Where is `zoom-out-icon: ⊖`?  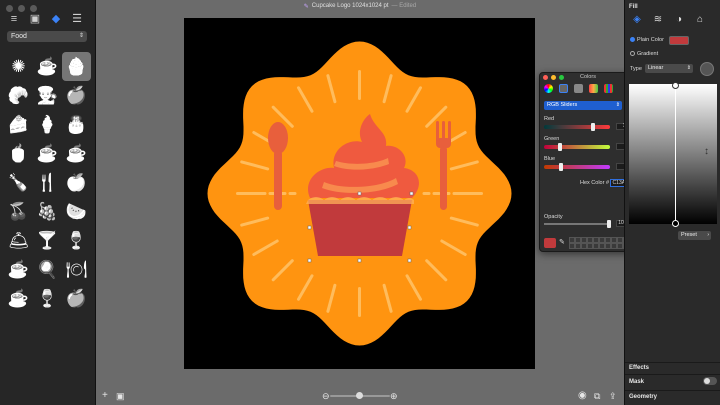
zoom-out-icon: ⊖ is located at coordinates (326, 396).